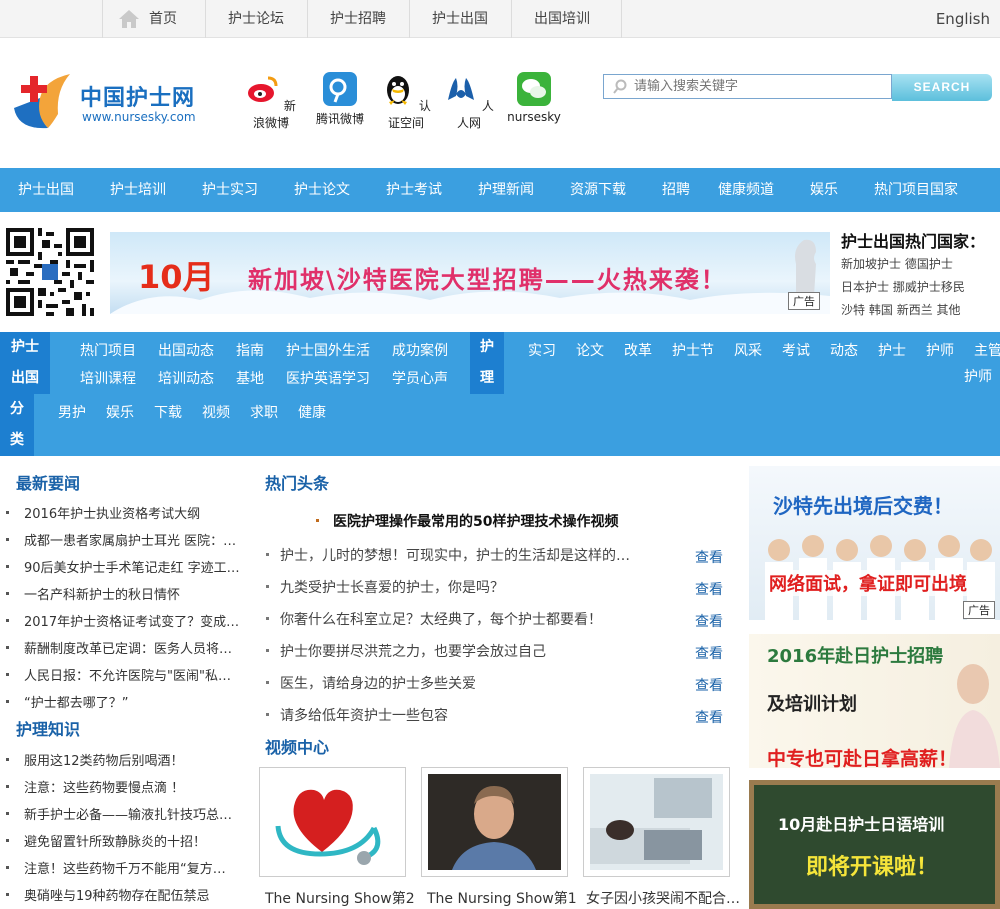 Image resolution: width=1000 pixels, height=909 pixels. Describe the element at coordinates (312, 412) in the screenshot. I see `category-link: 健康` at that location.